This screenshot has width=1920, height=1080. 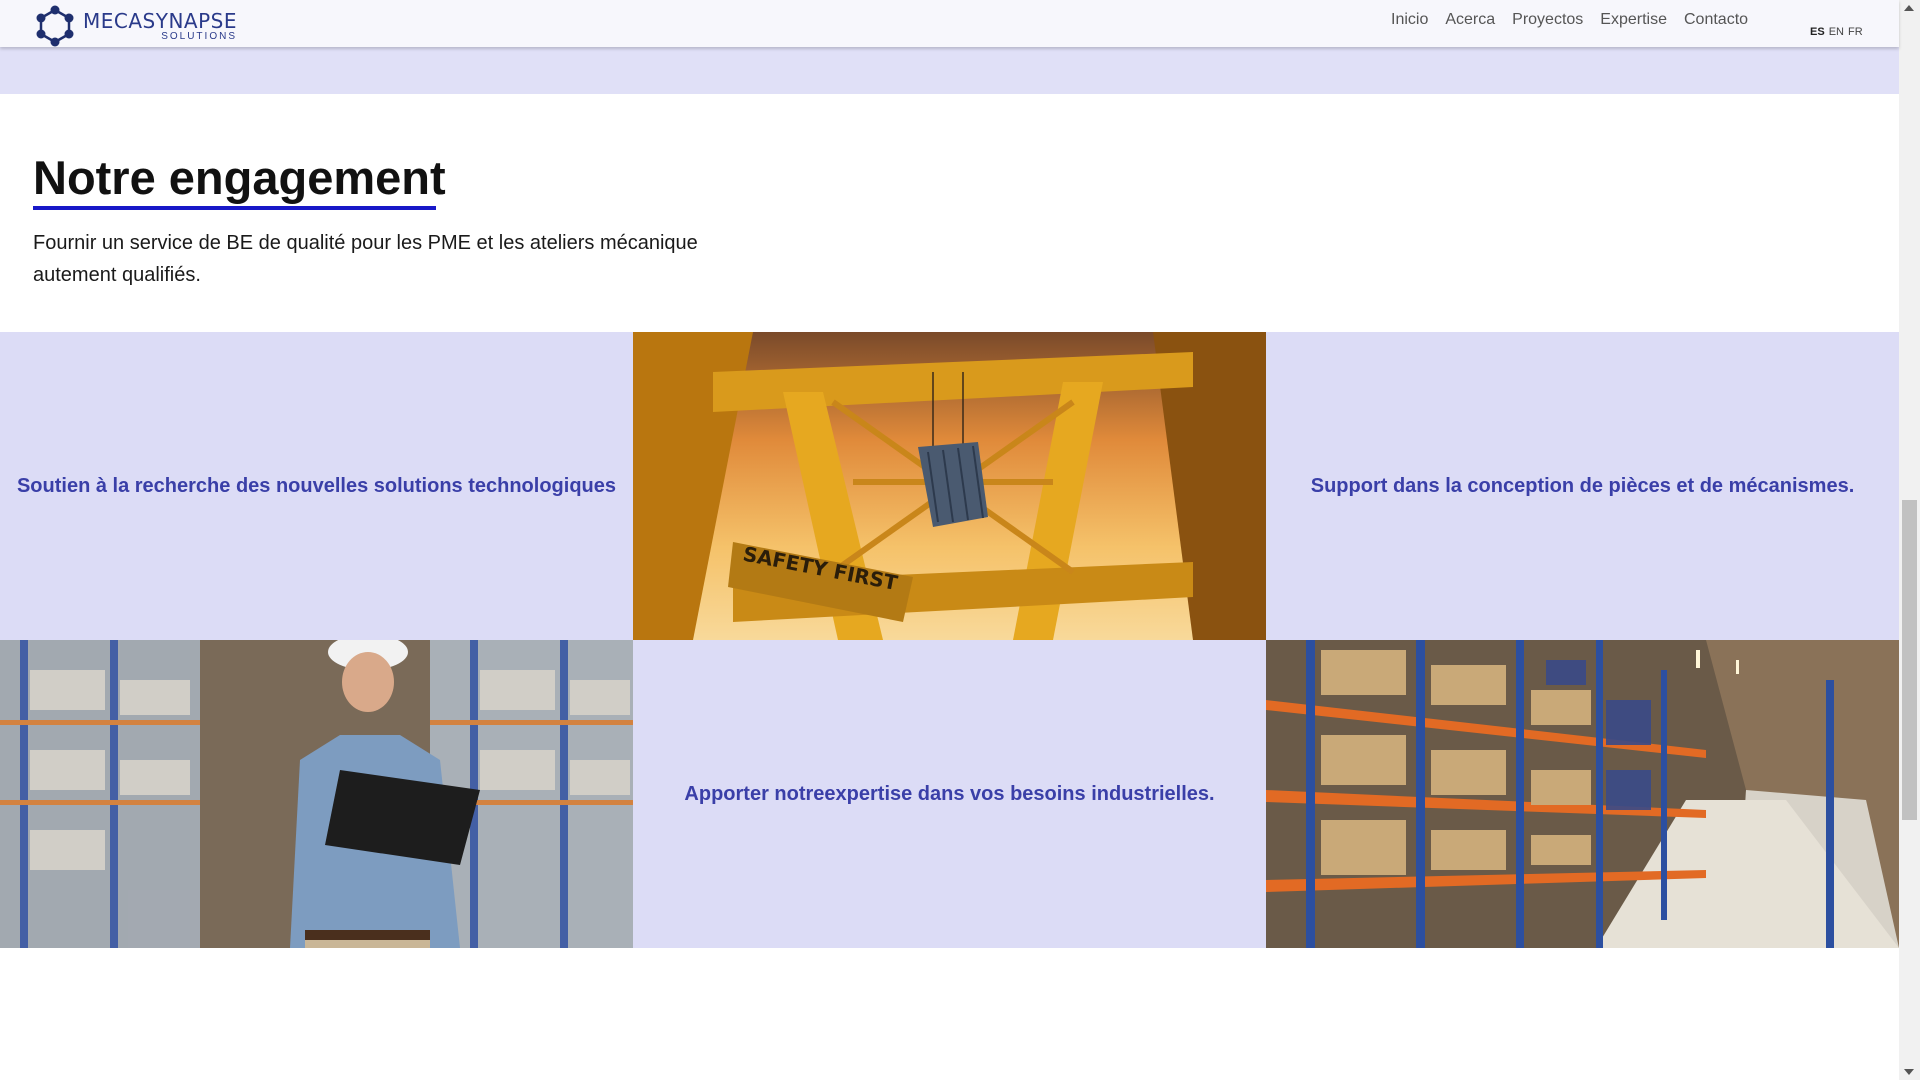 What do you see at coordinates (1409, 20) in the screenshot?
I see `nav-inicio: Inicio` at bounding box center [1409, 20].